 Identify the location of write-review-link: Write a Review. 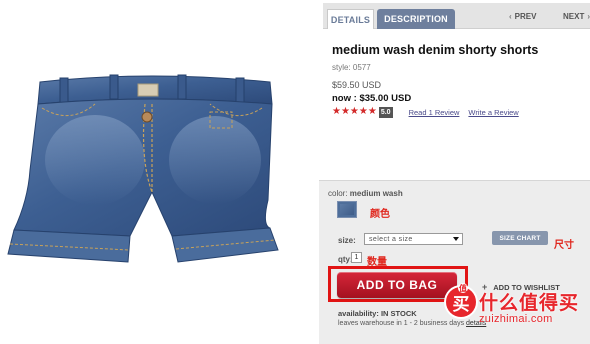
(493, 112).